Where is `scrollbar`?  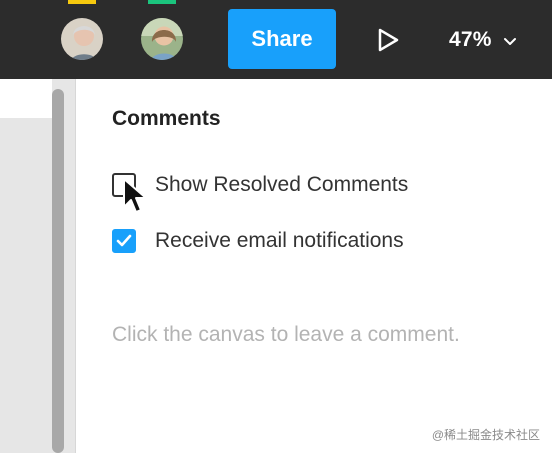 scrollbar is located at coordinates (58, 271).